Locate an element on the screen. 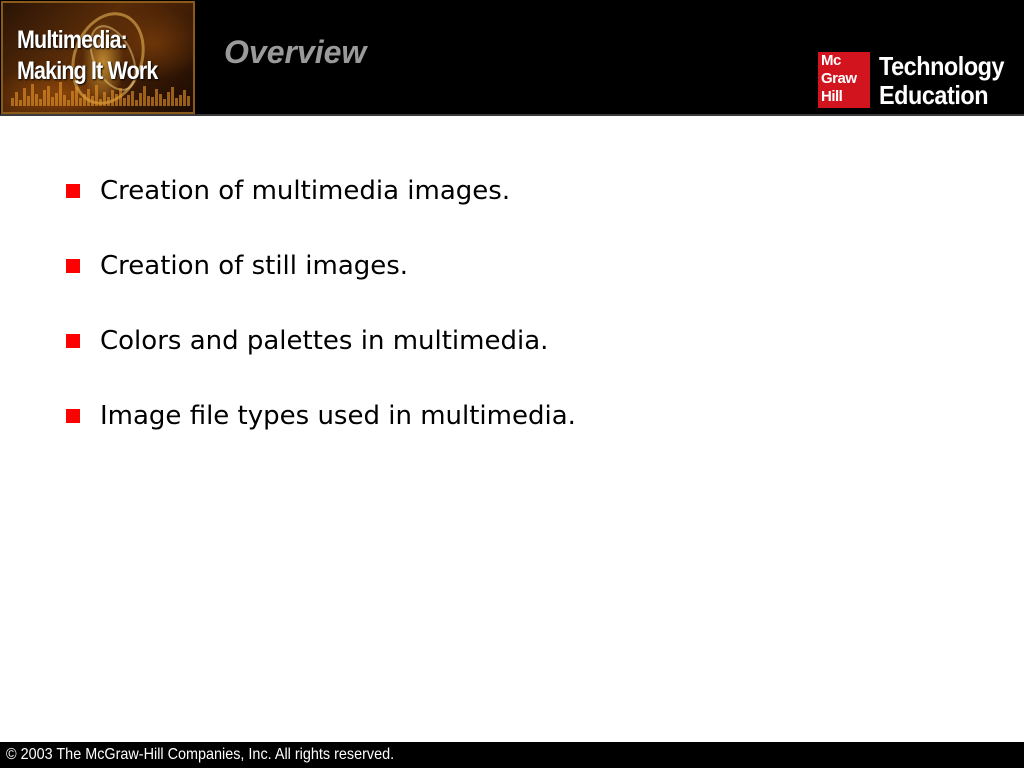  bullet-text: Colors and palettes in multimedia. is located at coordinates (324, 341).